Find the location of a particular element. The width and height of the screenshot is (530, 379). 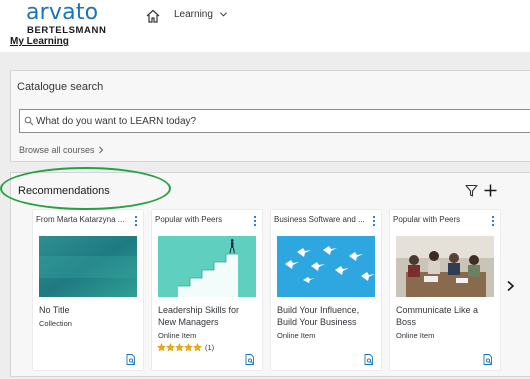

tile-title: Communicate Like a Boss is located at coordinates (437, 316).